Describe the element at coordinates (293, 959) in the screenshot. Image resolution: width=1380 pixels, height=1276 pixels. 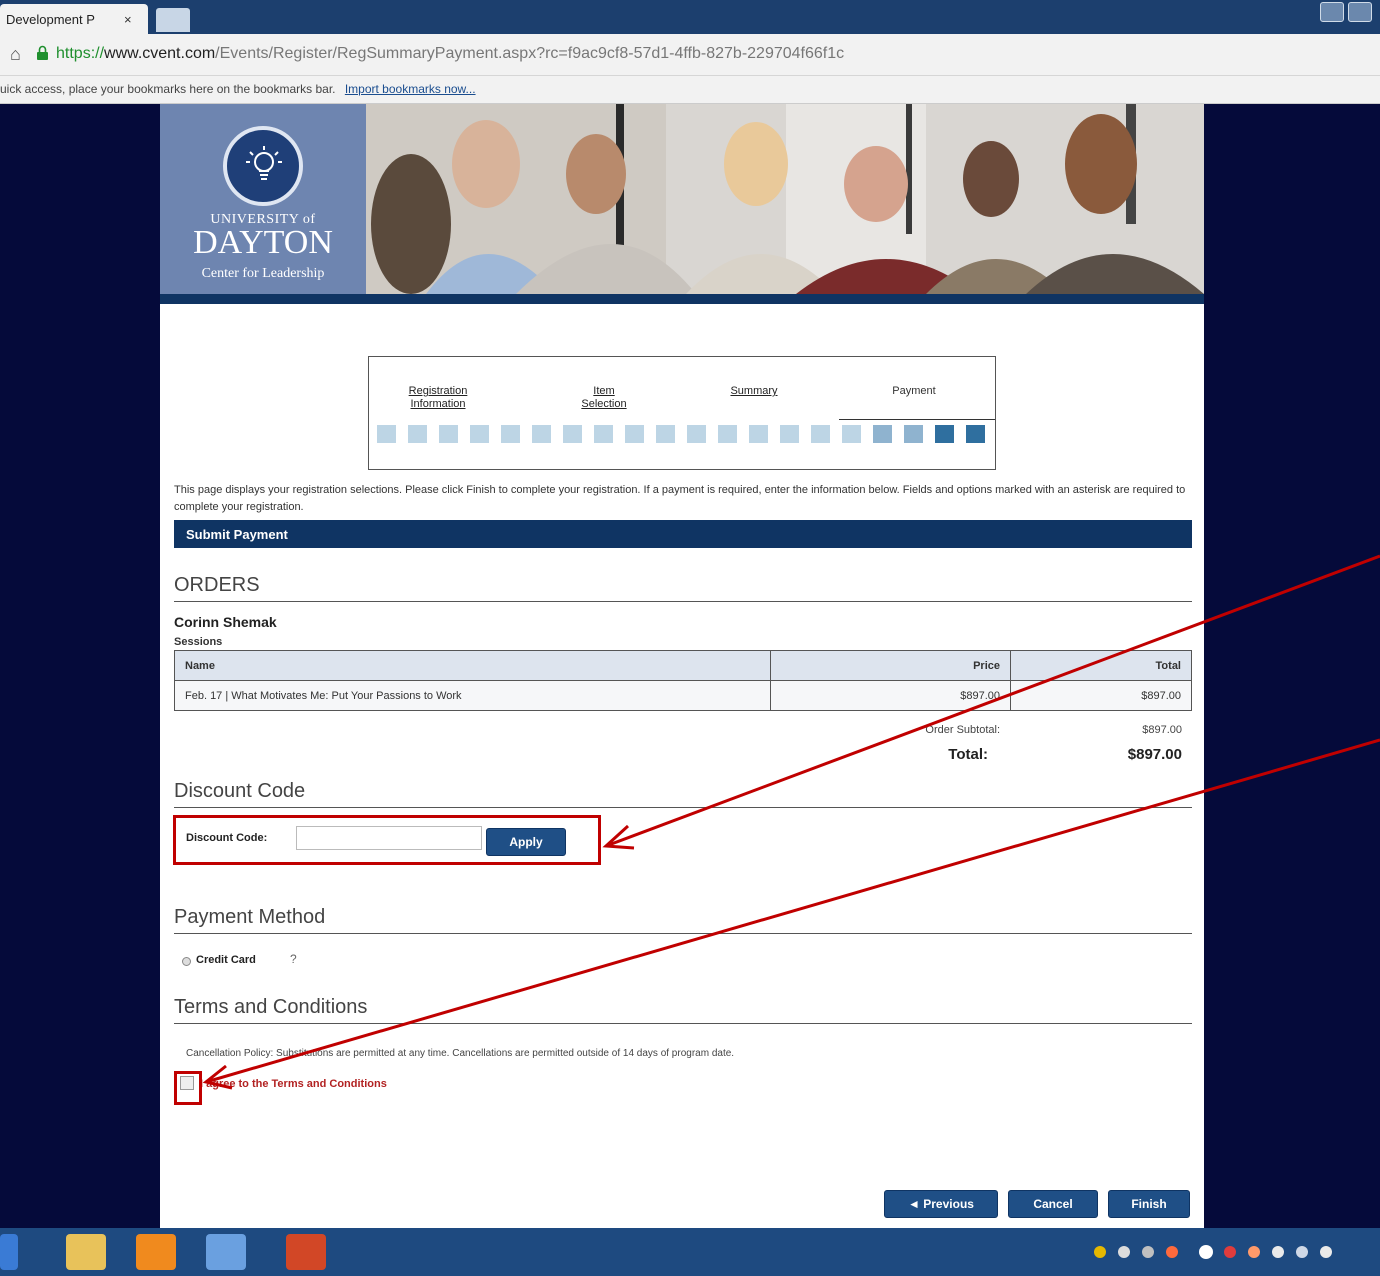
I see `help-icon: ?` at that location.